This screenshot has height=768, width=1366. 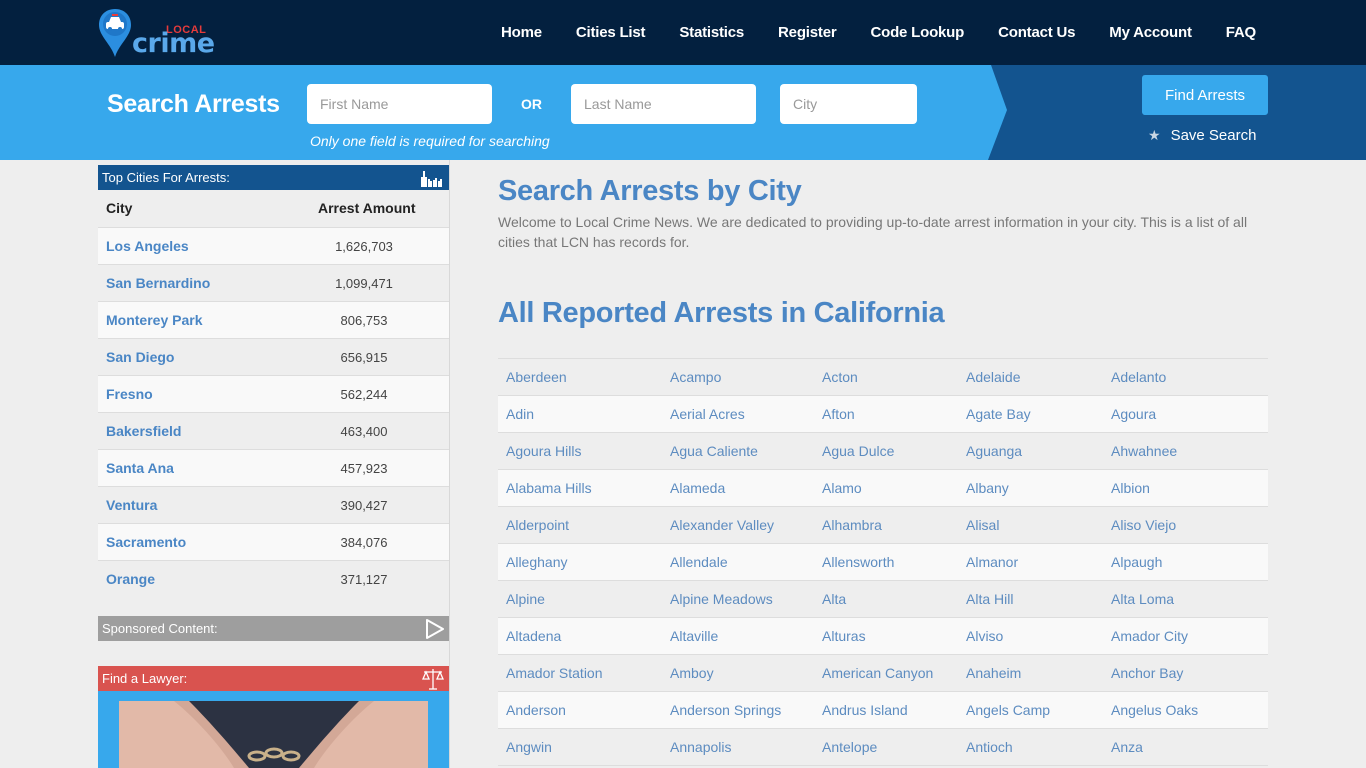 What do you see at coordinates (707, 414) in the screenshot?
I see `city-link: Aerial Acres` at bounding box center [707, 414].